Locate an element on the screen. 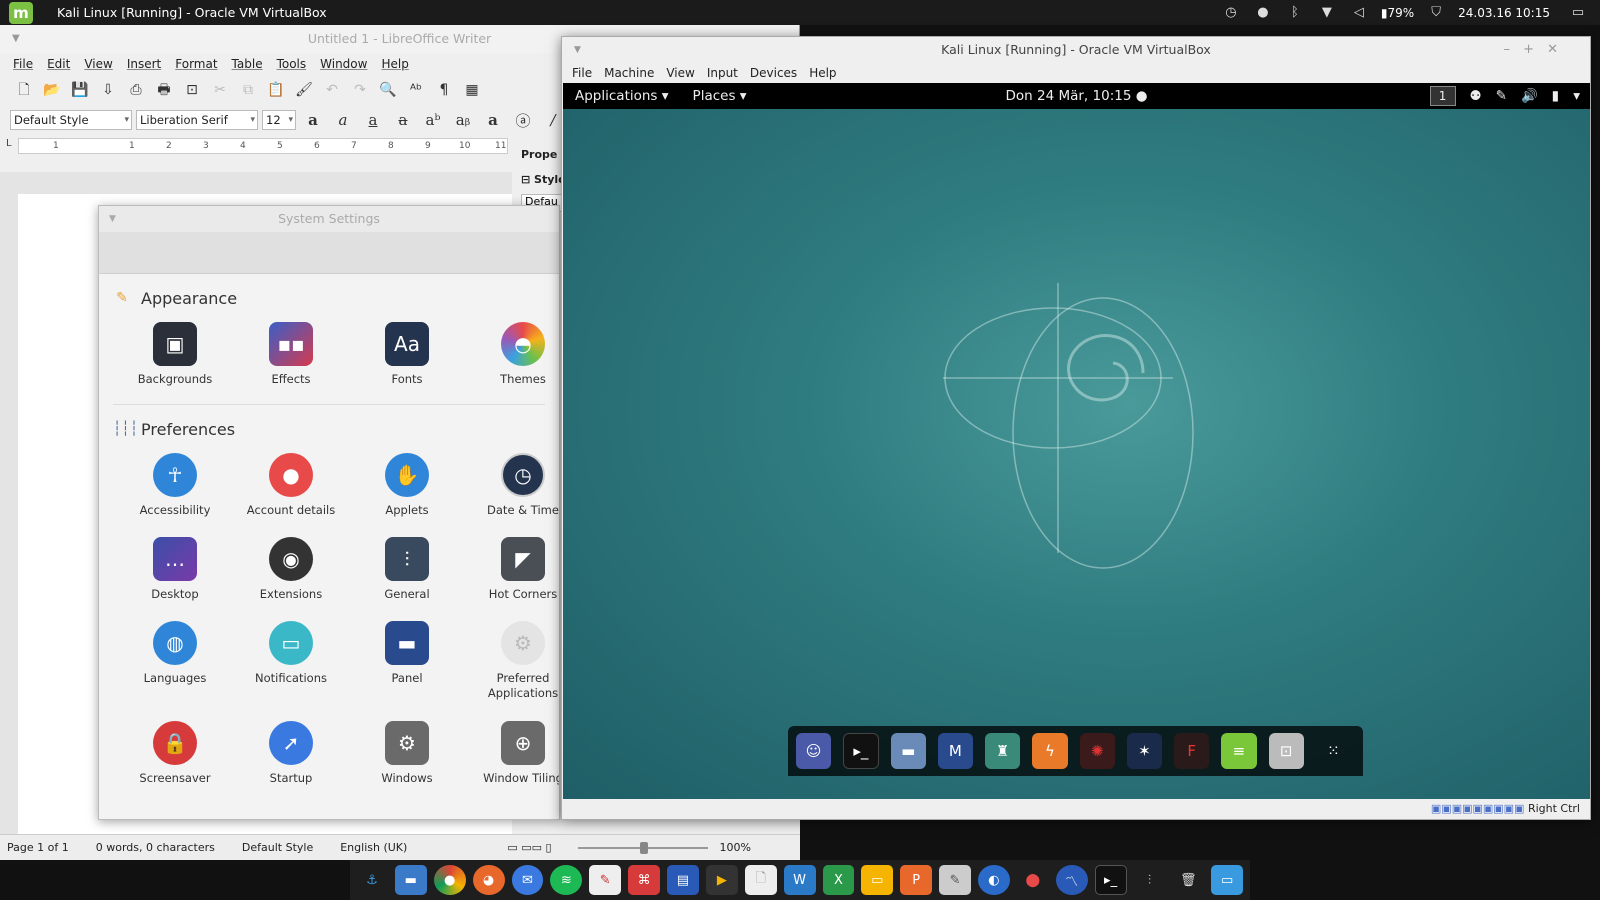  dock-maltego-icon: ✺ is located at coordinates (1097, 751).